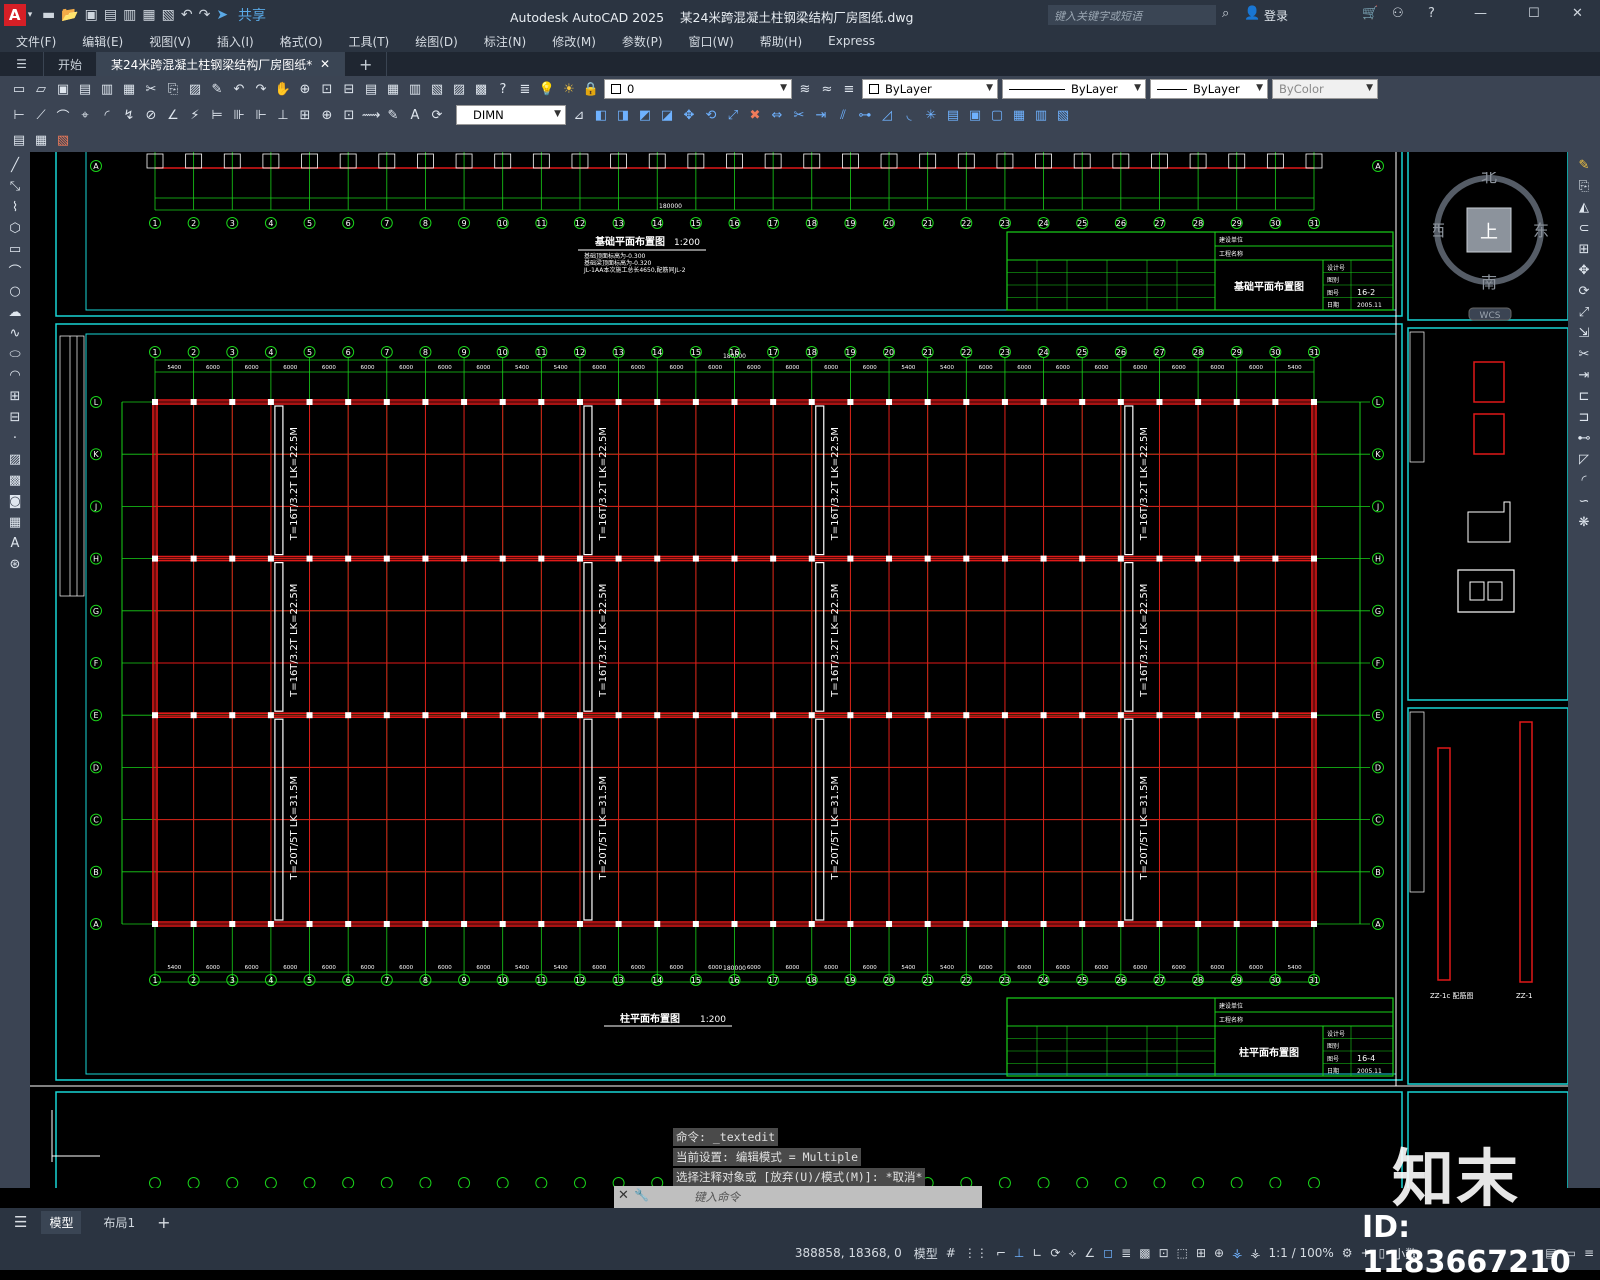 Image resolution: width=1600 pixels, height=1280 pixels. What do you see at coordinates (239, 89) in the screenshot?
I see `undo-icon: ↶` at bounding box center [239, 89].